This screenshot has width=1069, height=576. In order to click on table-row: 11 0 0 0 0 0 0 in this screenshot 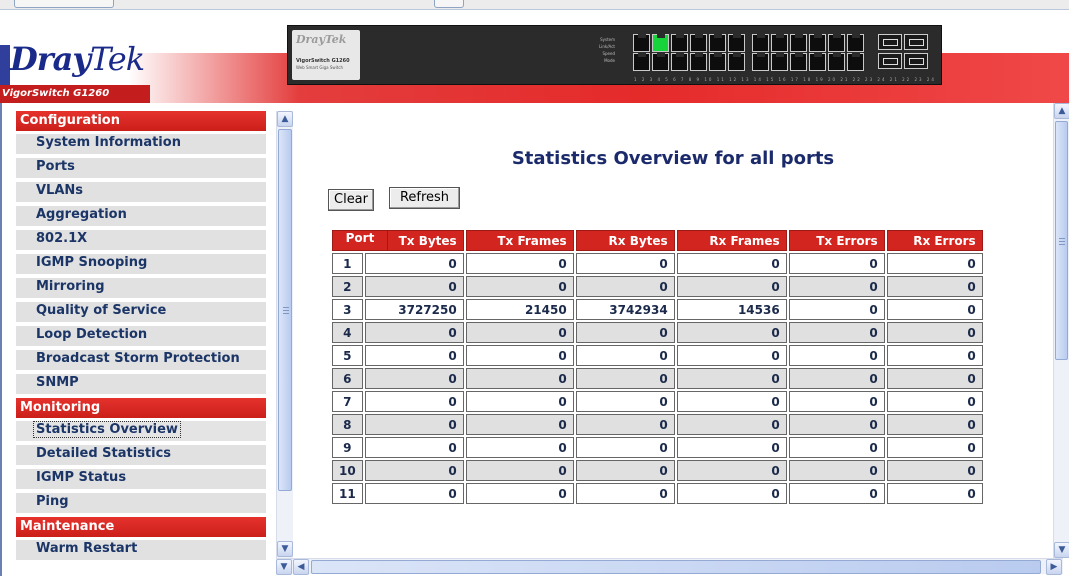, I will do `click(657, 493)`.